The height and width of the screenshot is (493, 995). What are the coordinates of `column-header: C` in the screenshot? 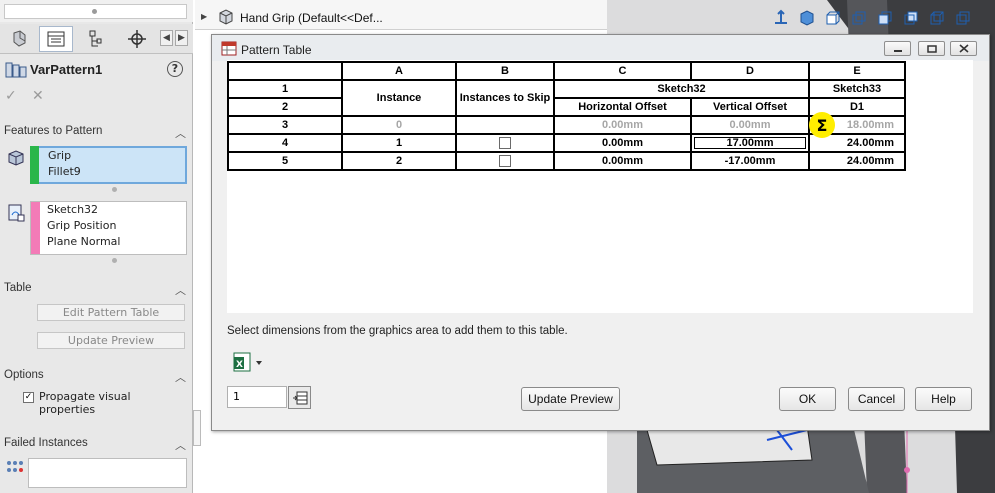 It's located at (622, 71).